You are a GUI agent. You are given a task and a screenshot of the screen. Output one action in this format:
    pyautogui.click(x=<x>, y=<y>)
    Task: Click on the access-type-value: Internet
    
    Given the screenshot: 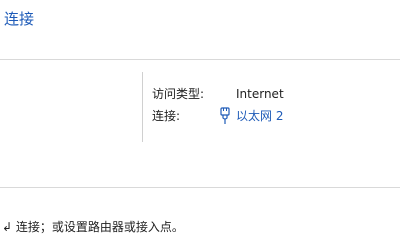 What is the action you would take?
    pyautogui.click(x=260, y=94)
    